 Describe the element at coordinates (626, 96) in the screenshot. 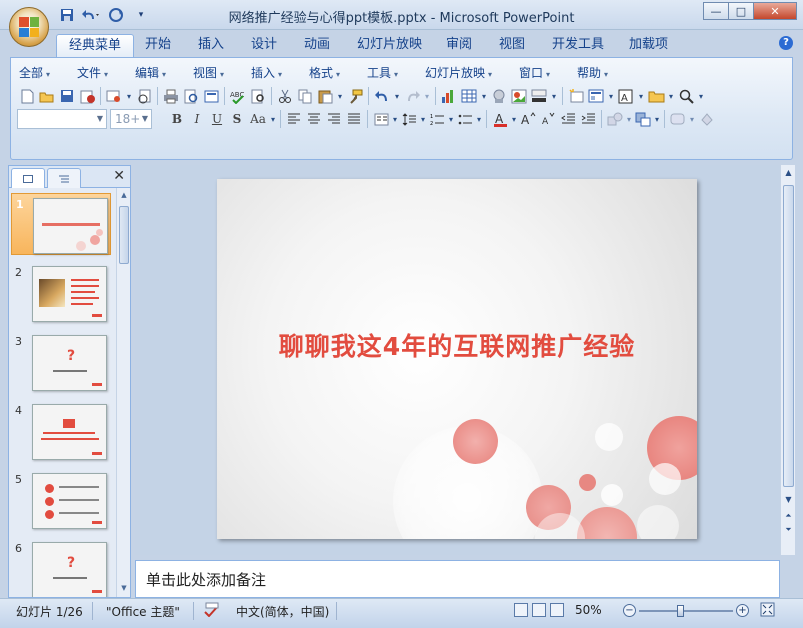

I see `text-box-icon: A` at that location.